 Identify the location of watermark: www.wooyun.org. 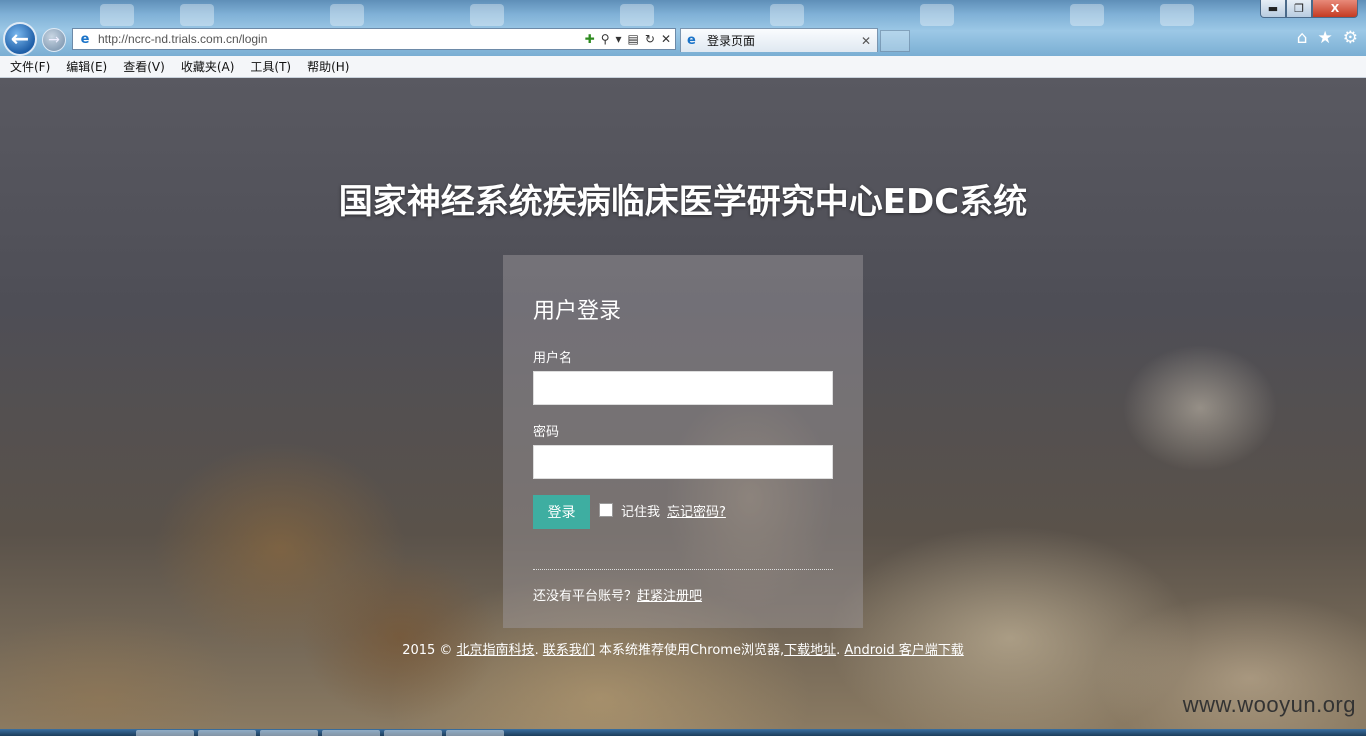
(1269, 704).